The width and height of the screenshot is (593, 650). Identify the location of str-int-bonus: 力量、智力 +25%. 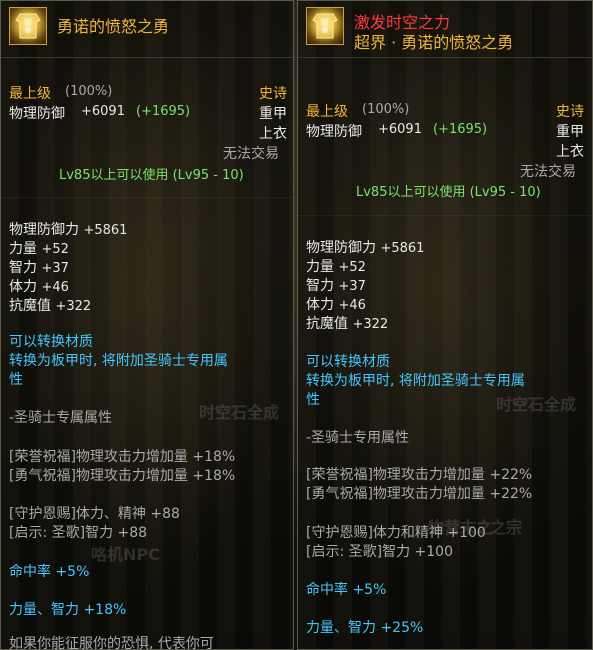
(365, 628).